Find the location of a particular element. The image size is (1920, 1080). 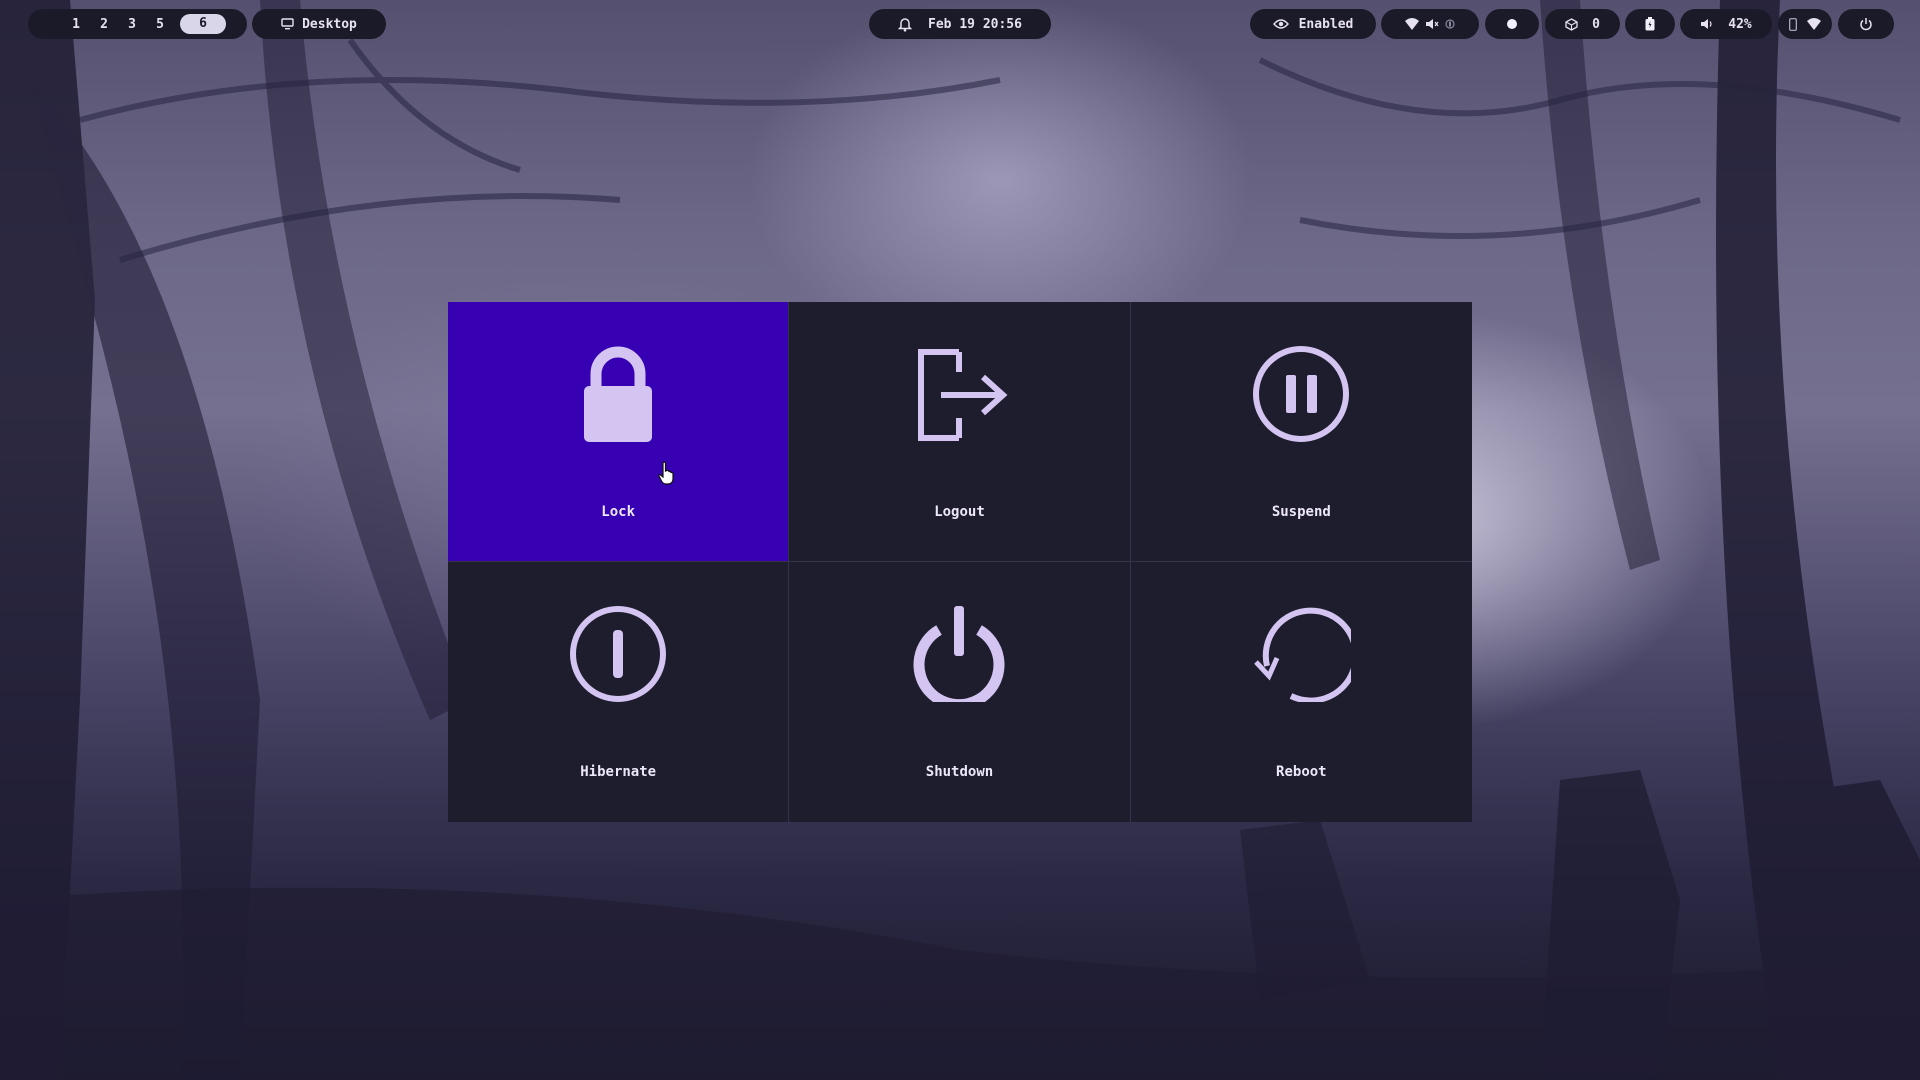

wifi-icon is located at coordinates (1412, 24).